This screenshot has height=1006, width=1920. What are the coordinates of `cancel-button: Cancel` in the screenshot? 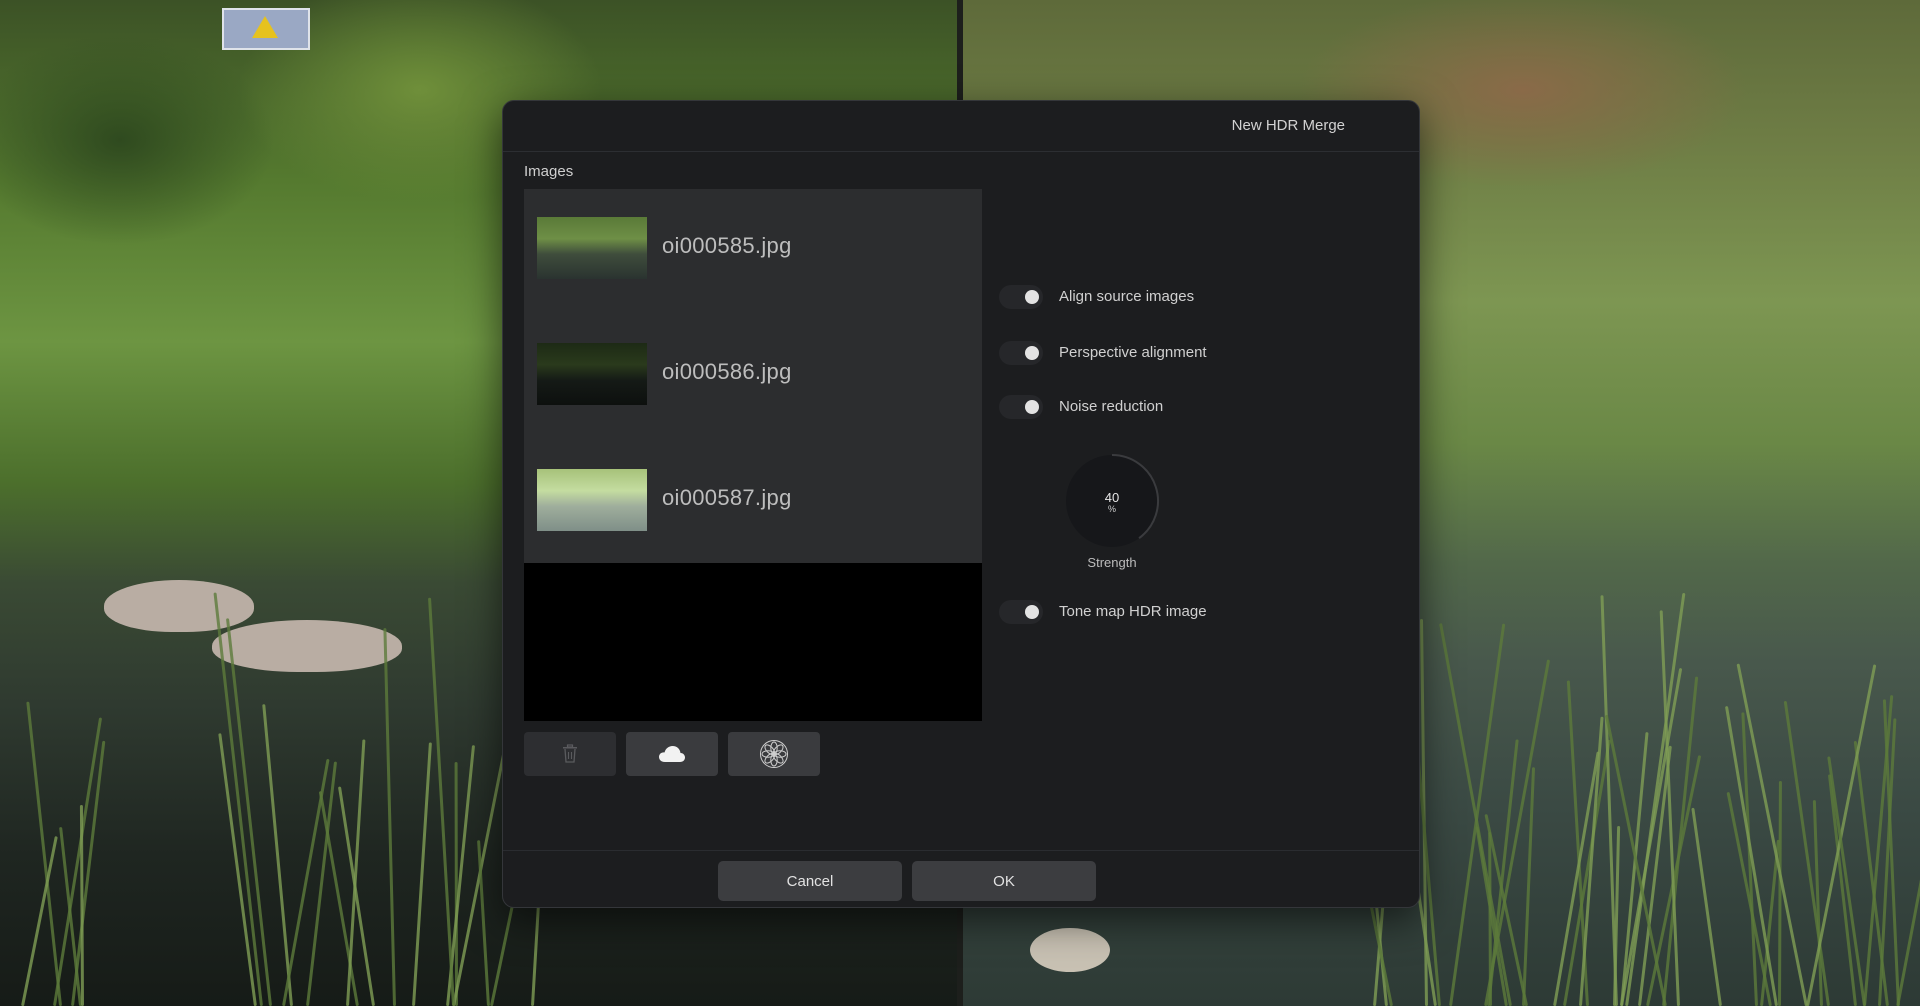 It's located at (810, 881).